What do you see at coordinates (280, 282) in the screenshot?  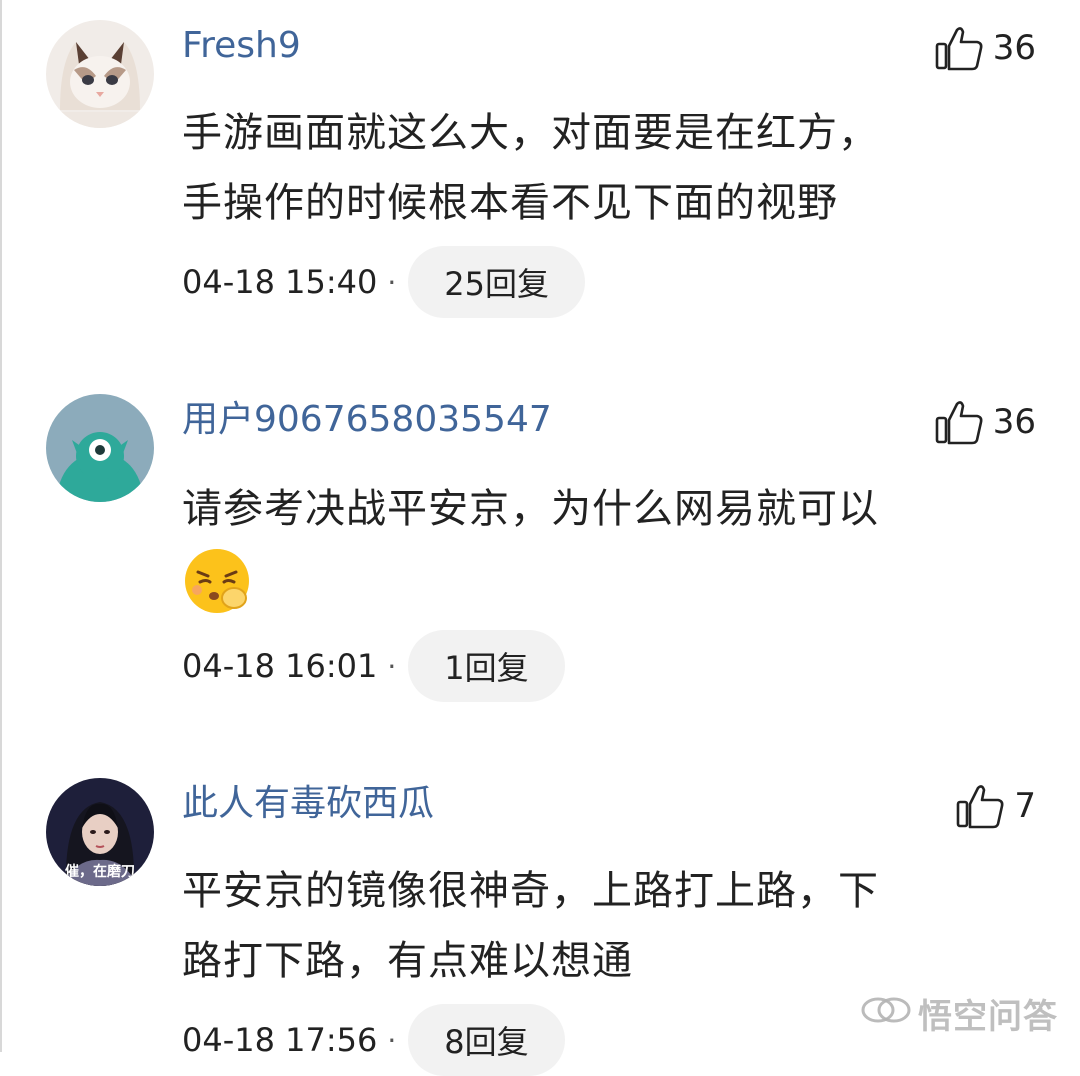 I see `timestamp: 04-18 15:40` at bounding box center [280, 282].